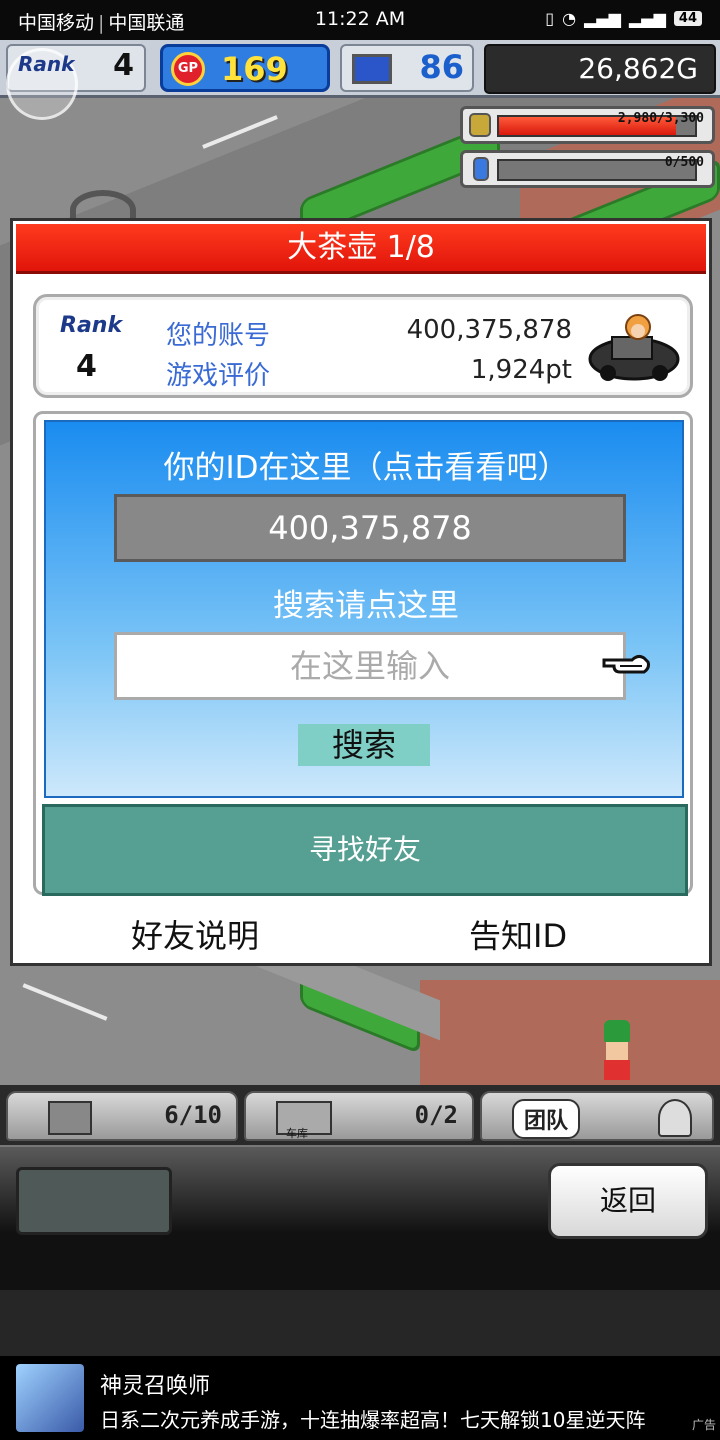 The width and height of the screenshot is (720, 1440). Describe the element at coordinates (297, 1133) in the screenshot. I see `garage-label: 车库` at that location.